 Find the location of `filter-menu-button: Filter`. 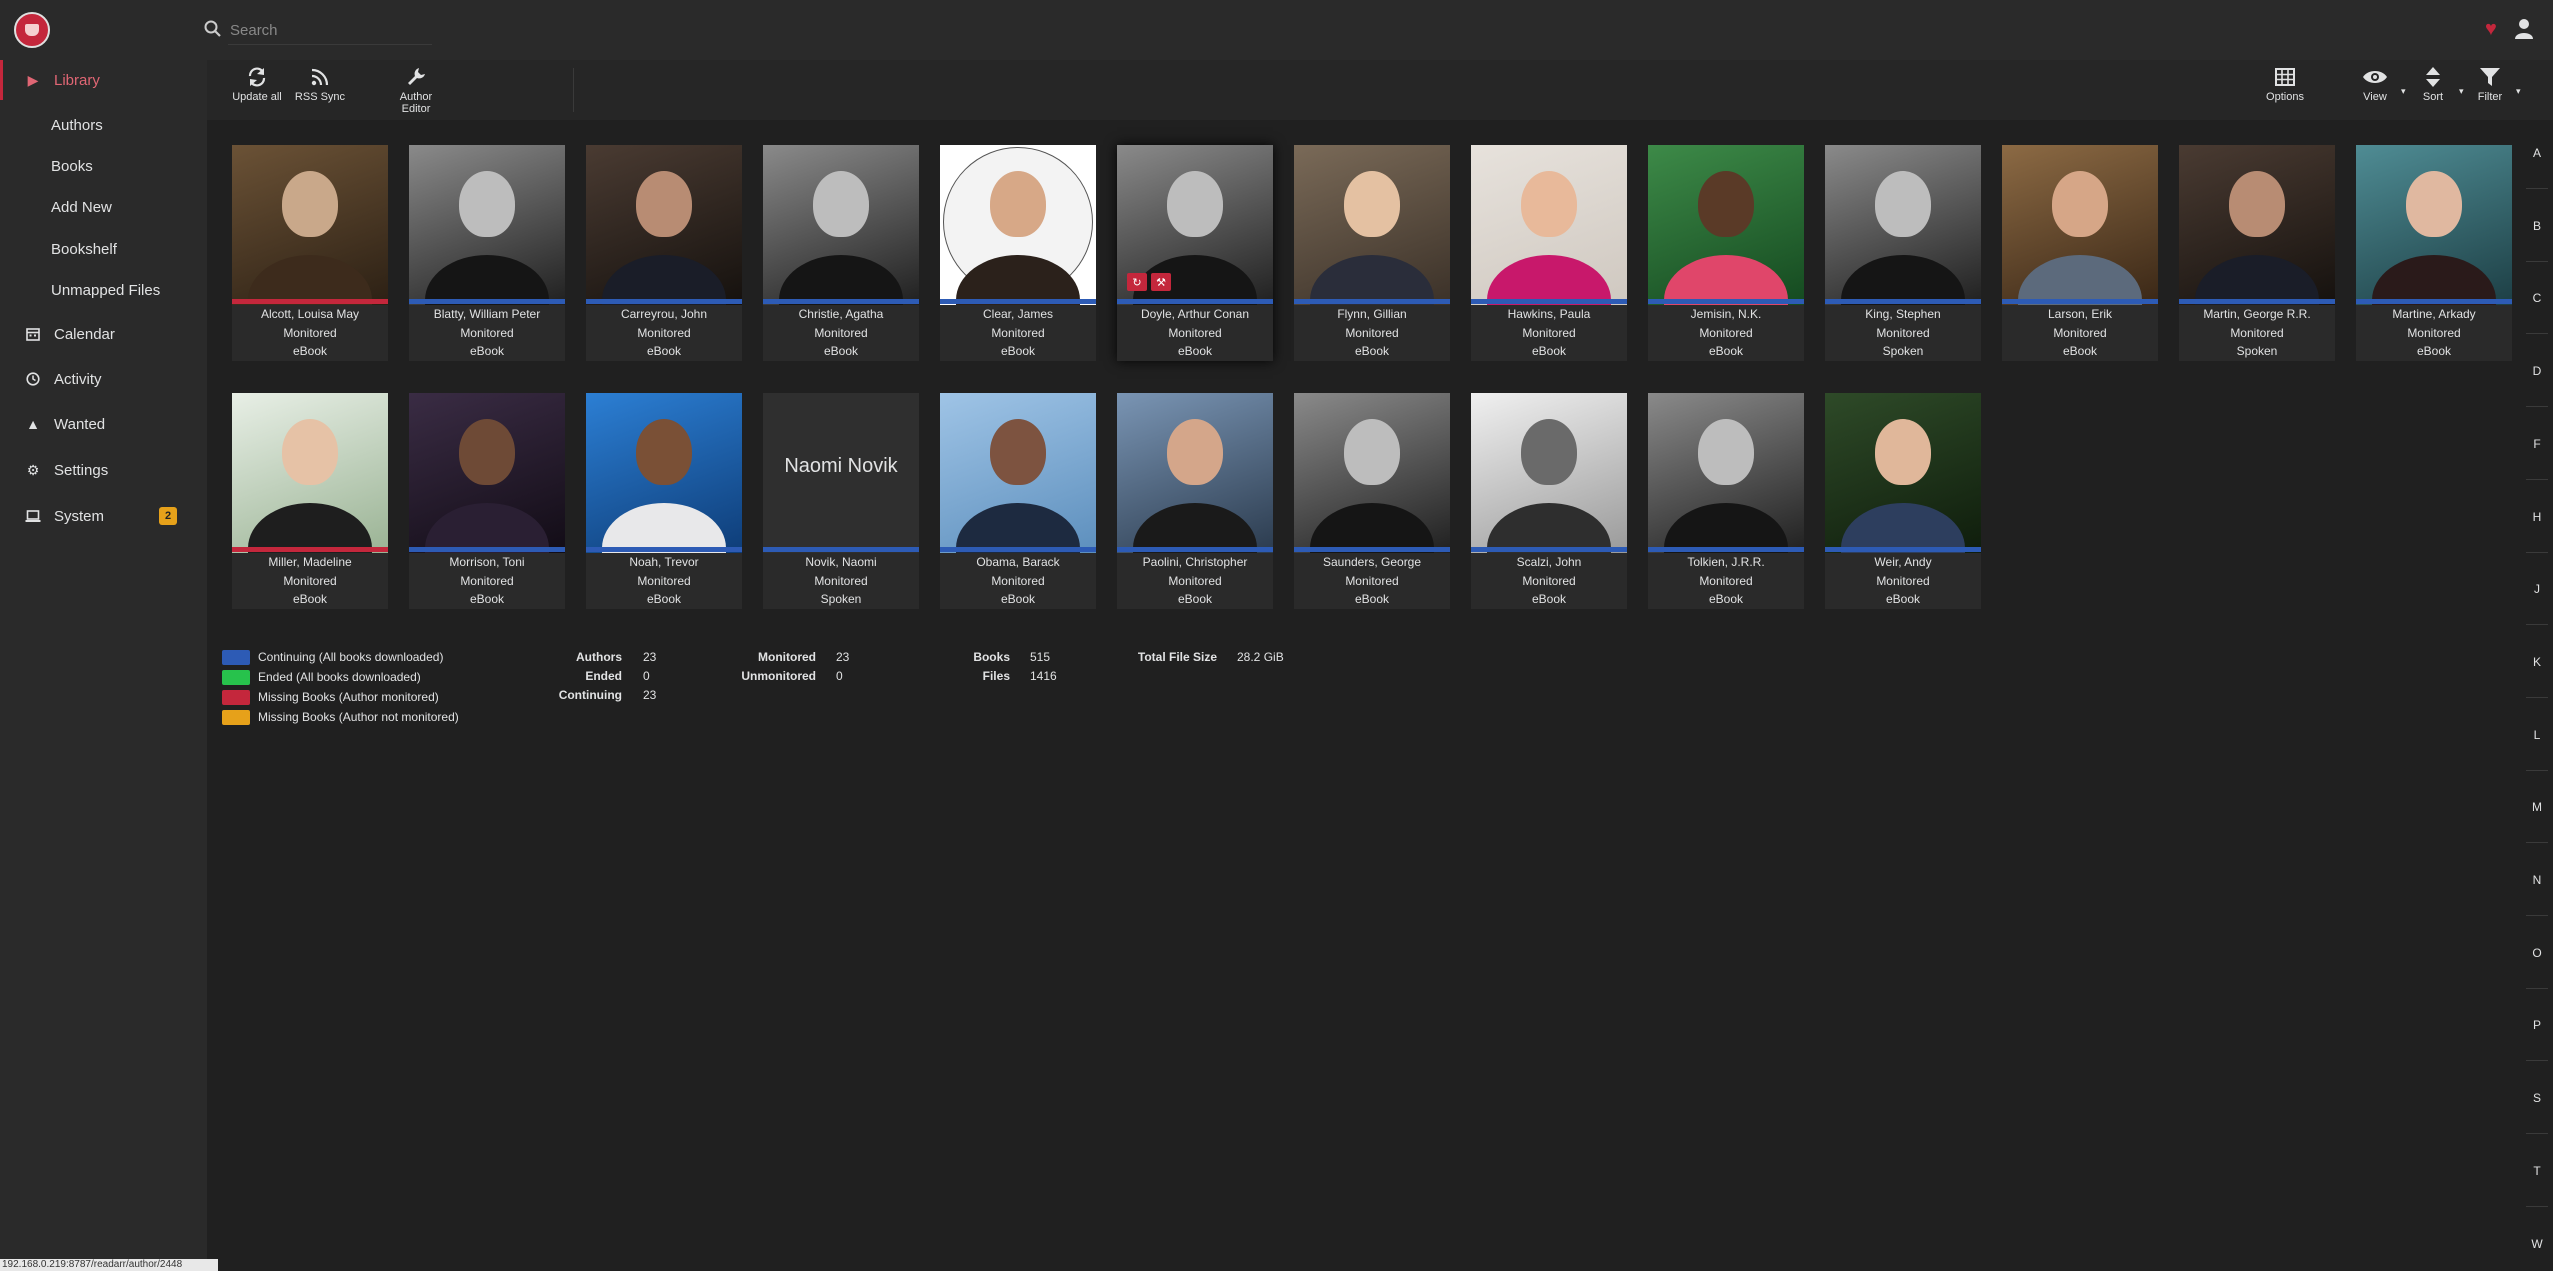

filter-menu-button: Filter is located at coordinates (2490, 93).